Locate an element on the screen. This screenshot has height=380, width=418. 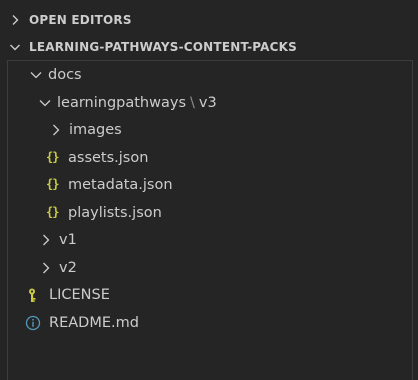
tree-item-v1: v1 is located at coordinates (210, 239).